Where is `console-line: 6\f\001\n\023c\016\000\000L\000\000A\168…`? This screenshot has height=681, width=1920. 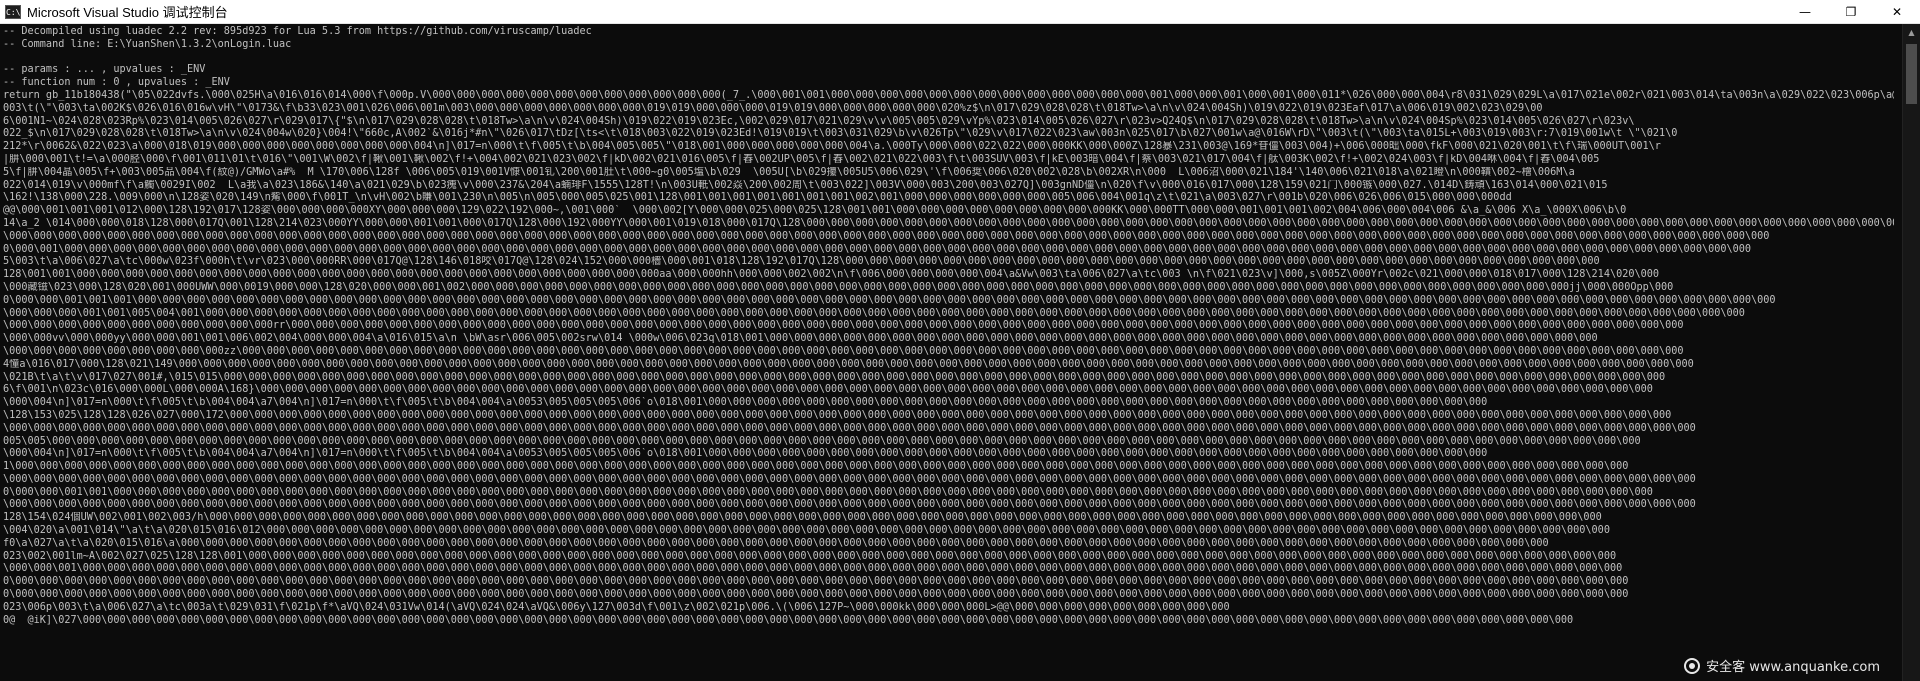
console-line: 6\f\001\n\023c\016\000\000L\000\000A\168… is located at coordinates (828, 390).